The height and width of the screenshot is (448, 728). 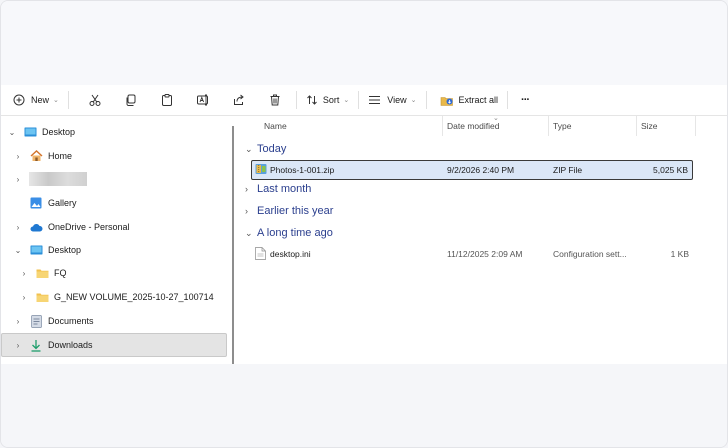 What do you see at coordinates (290, 254) in the screenshot?
I see `file-name: desktop.ini` at bounding box center [290, 254].